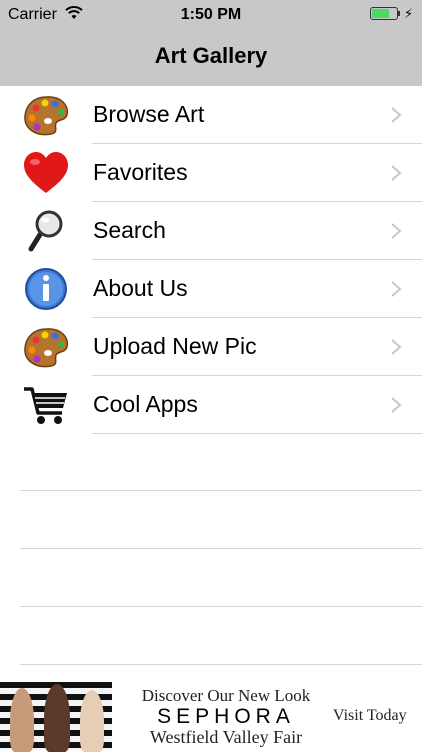 The image size is (422, 752). Describe the element at coordinates (226, 695) in the screenshot. I see `ad-headline: Discover Our New Look` at that location.